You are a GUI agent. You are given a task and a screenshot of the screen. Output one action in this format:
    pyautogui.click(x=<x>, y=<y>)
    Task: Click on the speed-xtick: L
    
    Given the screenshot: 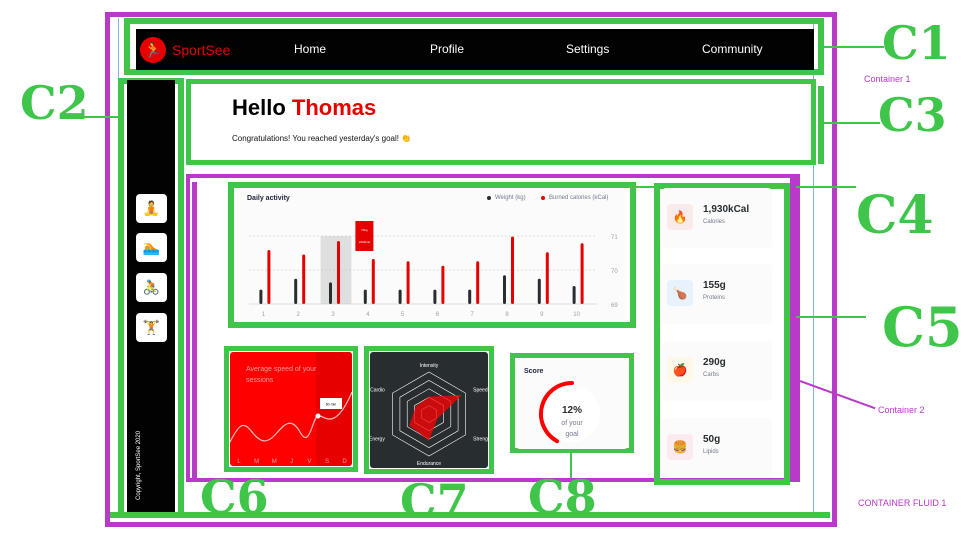 What is the action you would take?
    pyautogui.click(x=239, y=462)
    